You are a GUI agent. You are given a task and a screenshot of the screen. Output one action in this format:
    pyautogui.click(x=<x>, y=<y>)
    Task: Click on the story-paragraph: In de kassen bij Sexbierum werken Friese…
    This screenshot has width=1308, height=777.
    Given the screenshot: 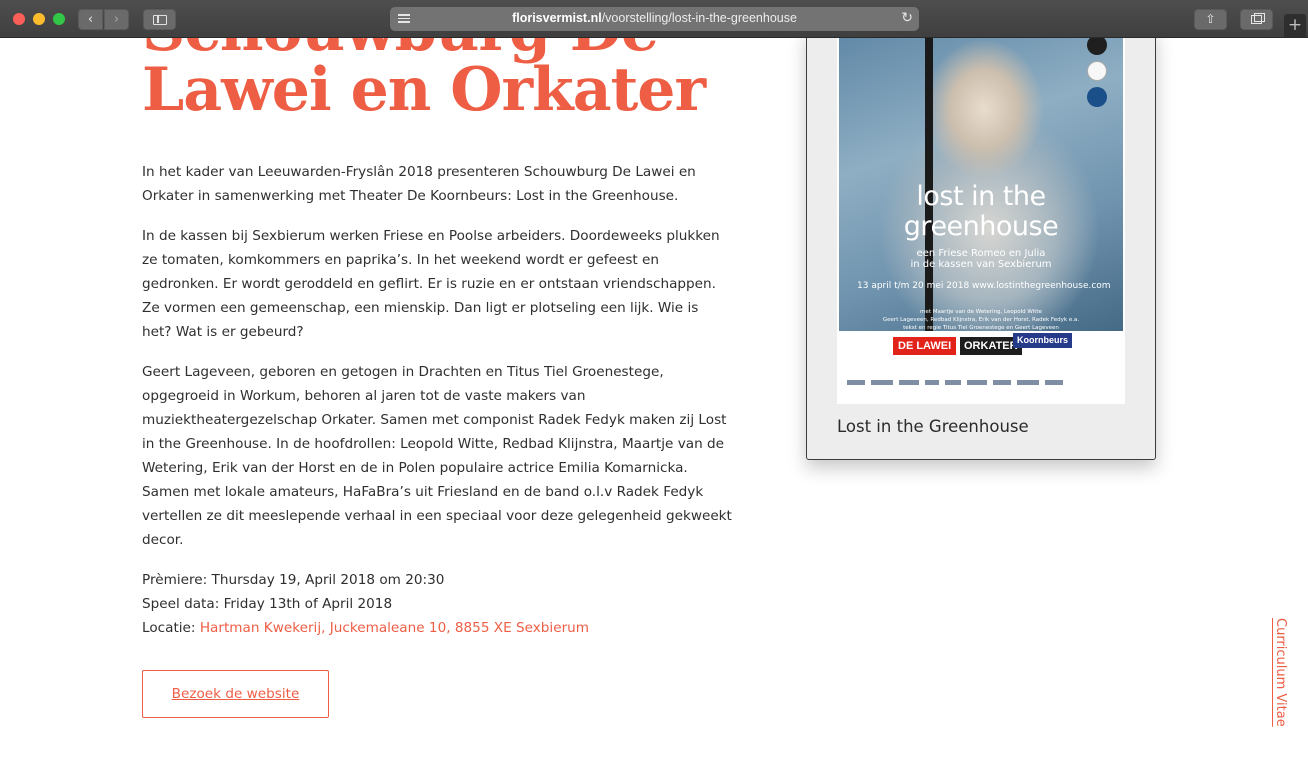 What is the action you would take?
    pyautogui.click(x=431, y=284)
    